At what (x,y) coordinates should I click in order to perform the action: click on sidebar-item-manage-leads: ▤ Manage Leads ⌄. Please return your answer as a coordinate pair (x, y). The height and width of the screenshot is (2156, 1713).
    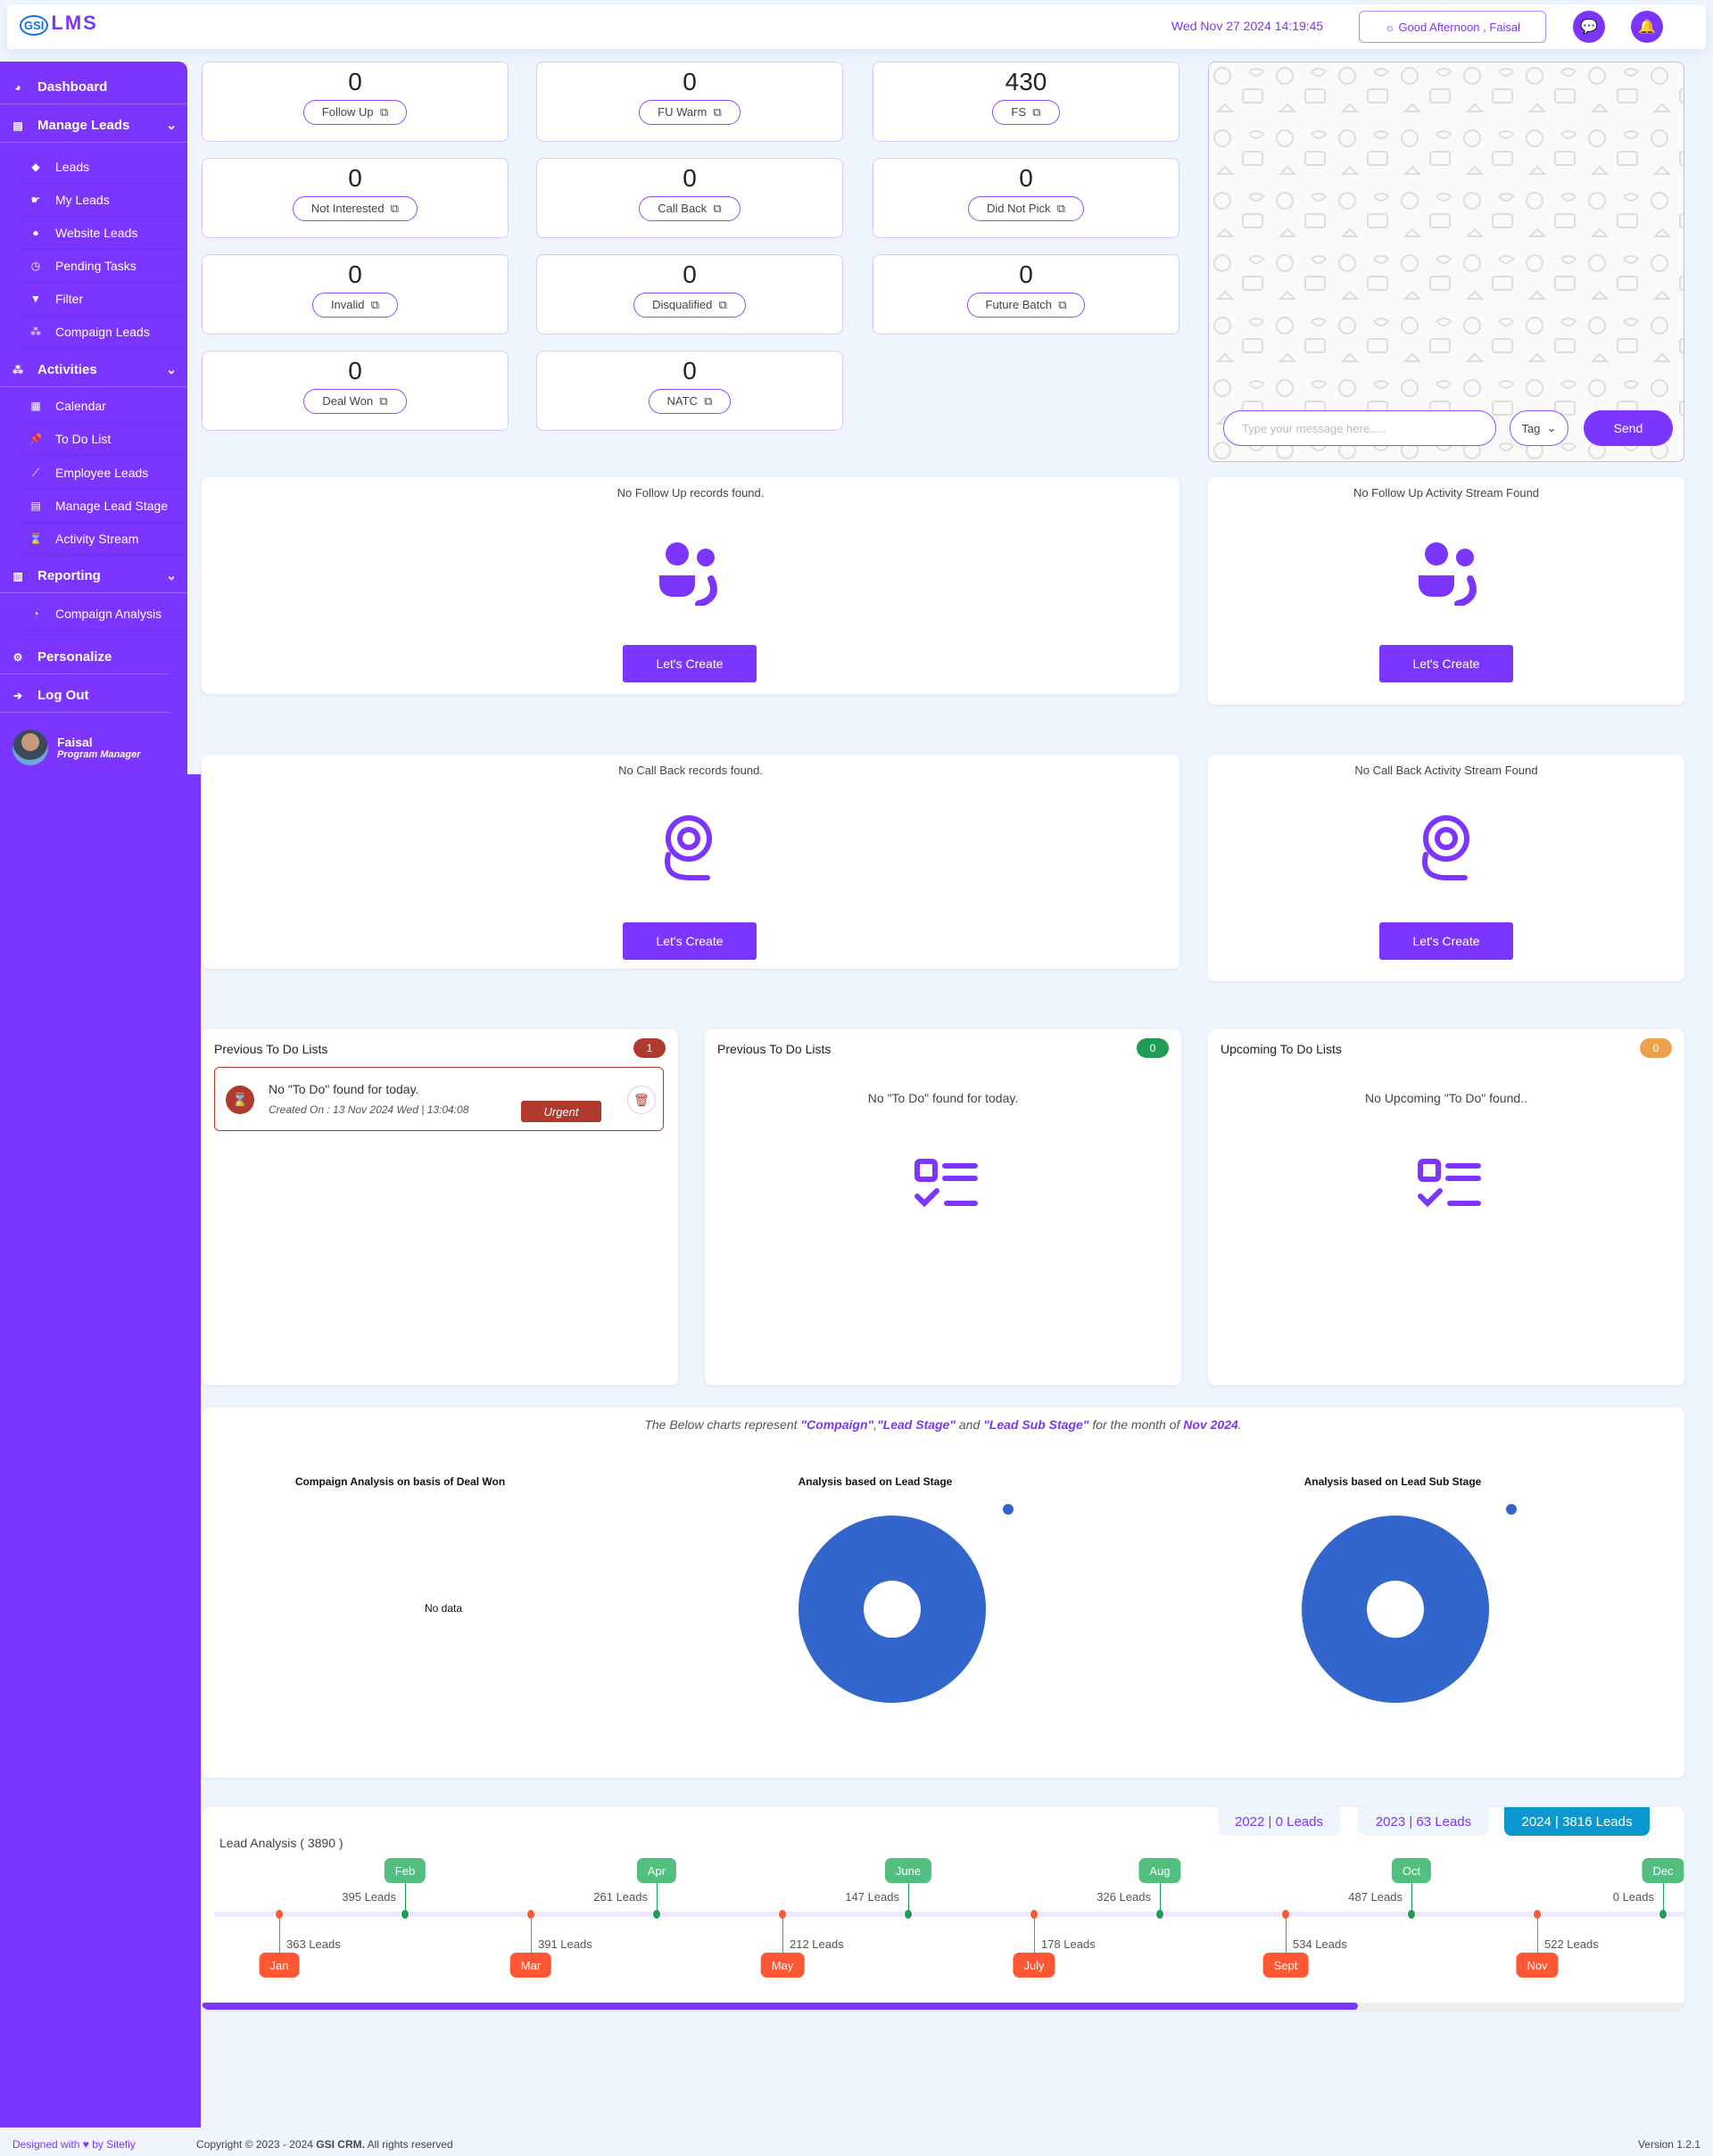
    Looking at the image, I should click on (93, 126).